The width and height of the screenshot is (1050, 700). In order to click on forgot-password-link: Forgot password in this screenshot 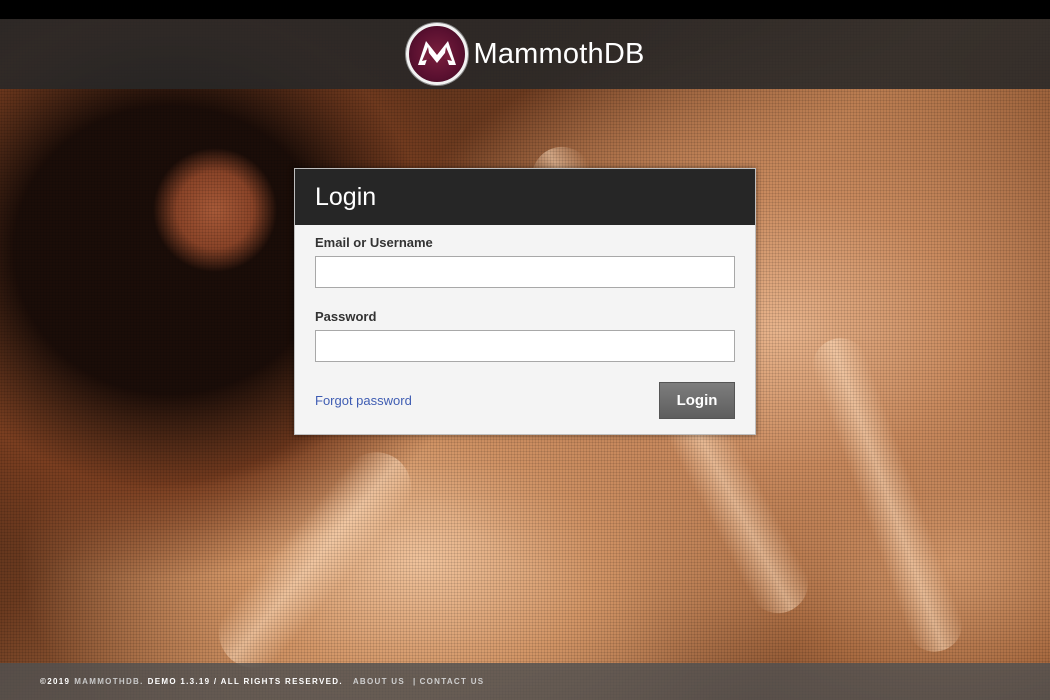, I will do `click(363, 400)`.